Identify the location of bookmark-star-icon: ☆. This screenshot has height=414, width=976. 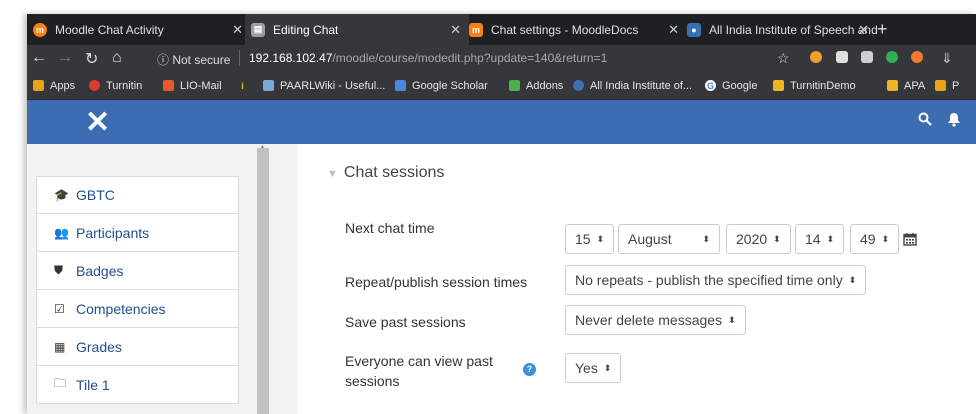
(783, 58).